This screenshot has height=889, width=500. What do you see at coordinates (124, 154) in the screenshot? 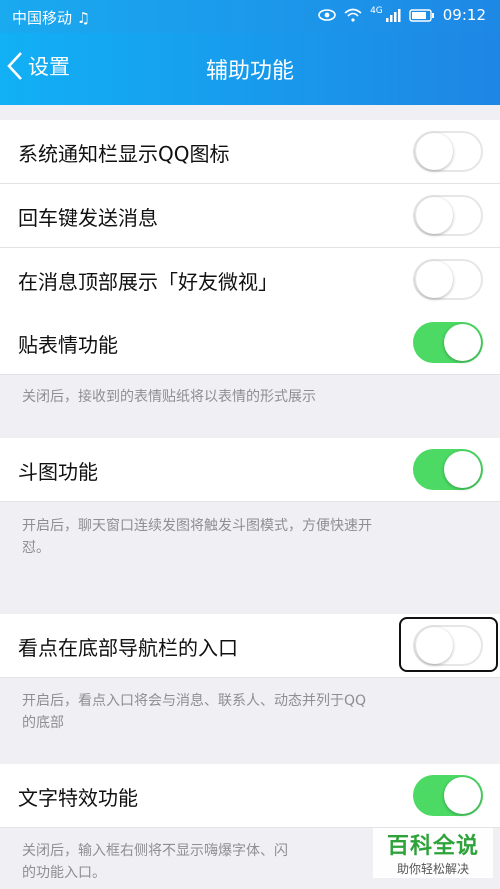
I see `row-label: 系统通知栏显示QQ图标` at bounding box center [124, 154].